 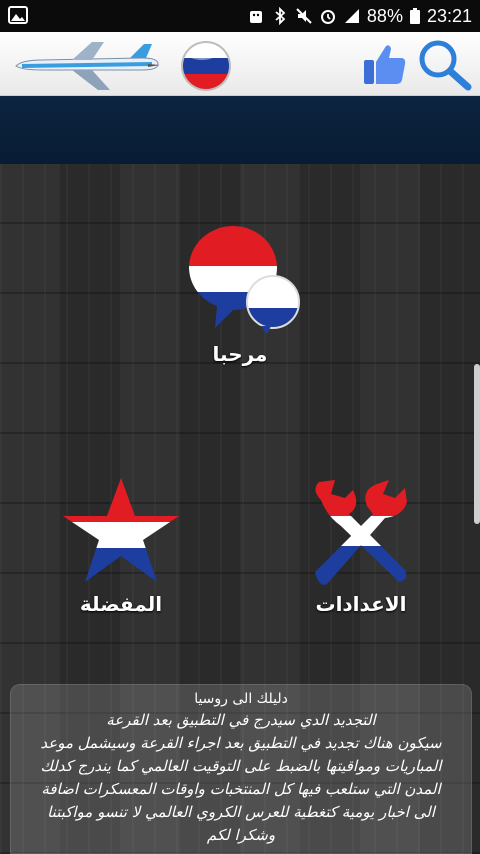 I want to click on favorites-tile: المفضلة, so click(x=121, y=546).